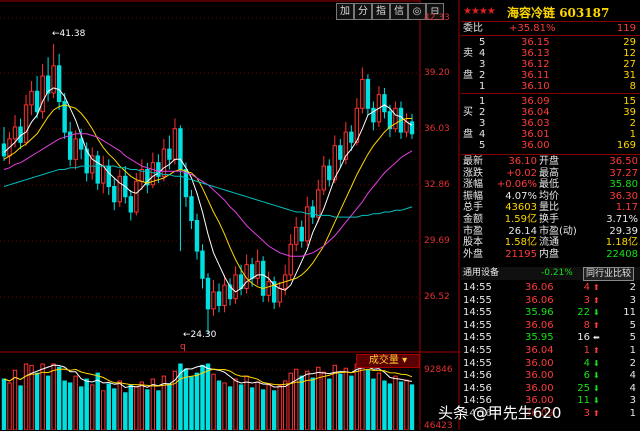  I want to click on tick-volume: 22, so click(583, 313).